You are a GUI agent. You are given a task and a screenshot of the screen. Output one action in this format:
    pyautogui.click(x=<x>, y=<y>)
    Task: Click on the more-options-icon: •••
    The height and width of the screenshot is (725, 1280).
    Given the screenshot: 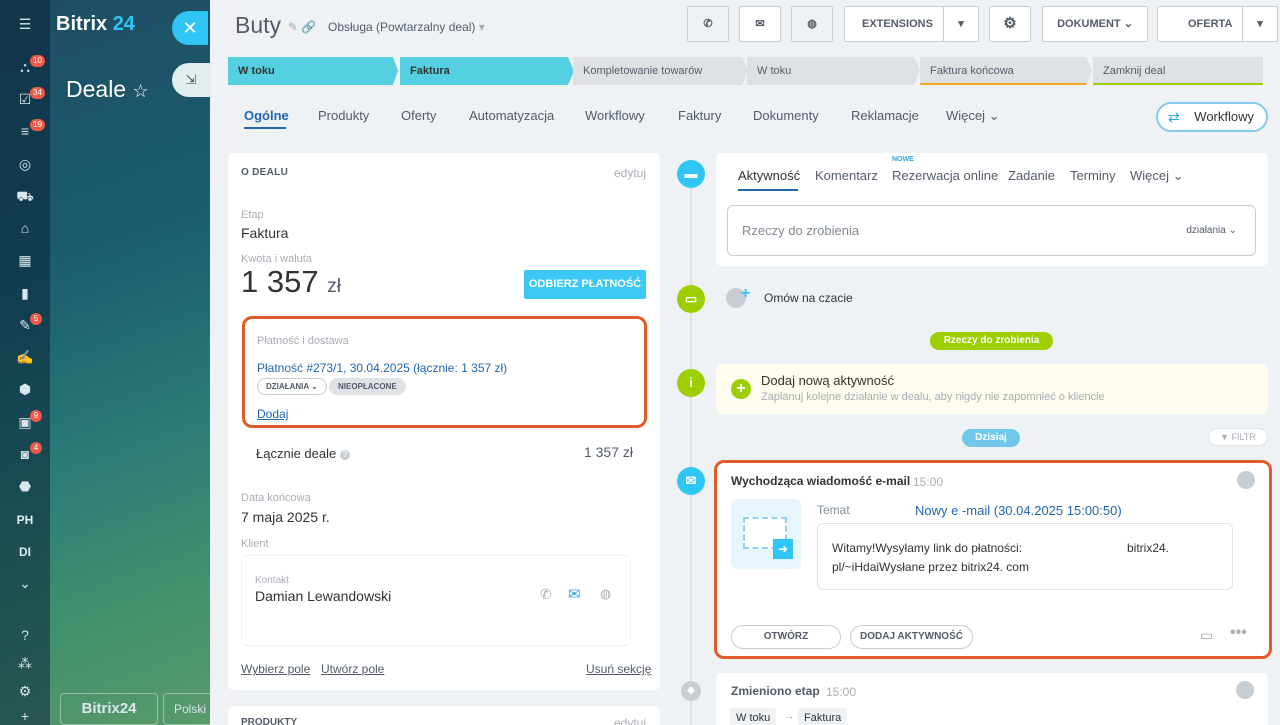 What is the action you would take?
    pyautogui.click(x=1238, y=633)
    